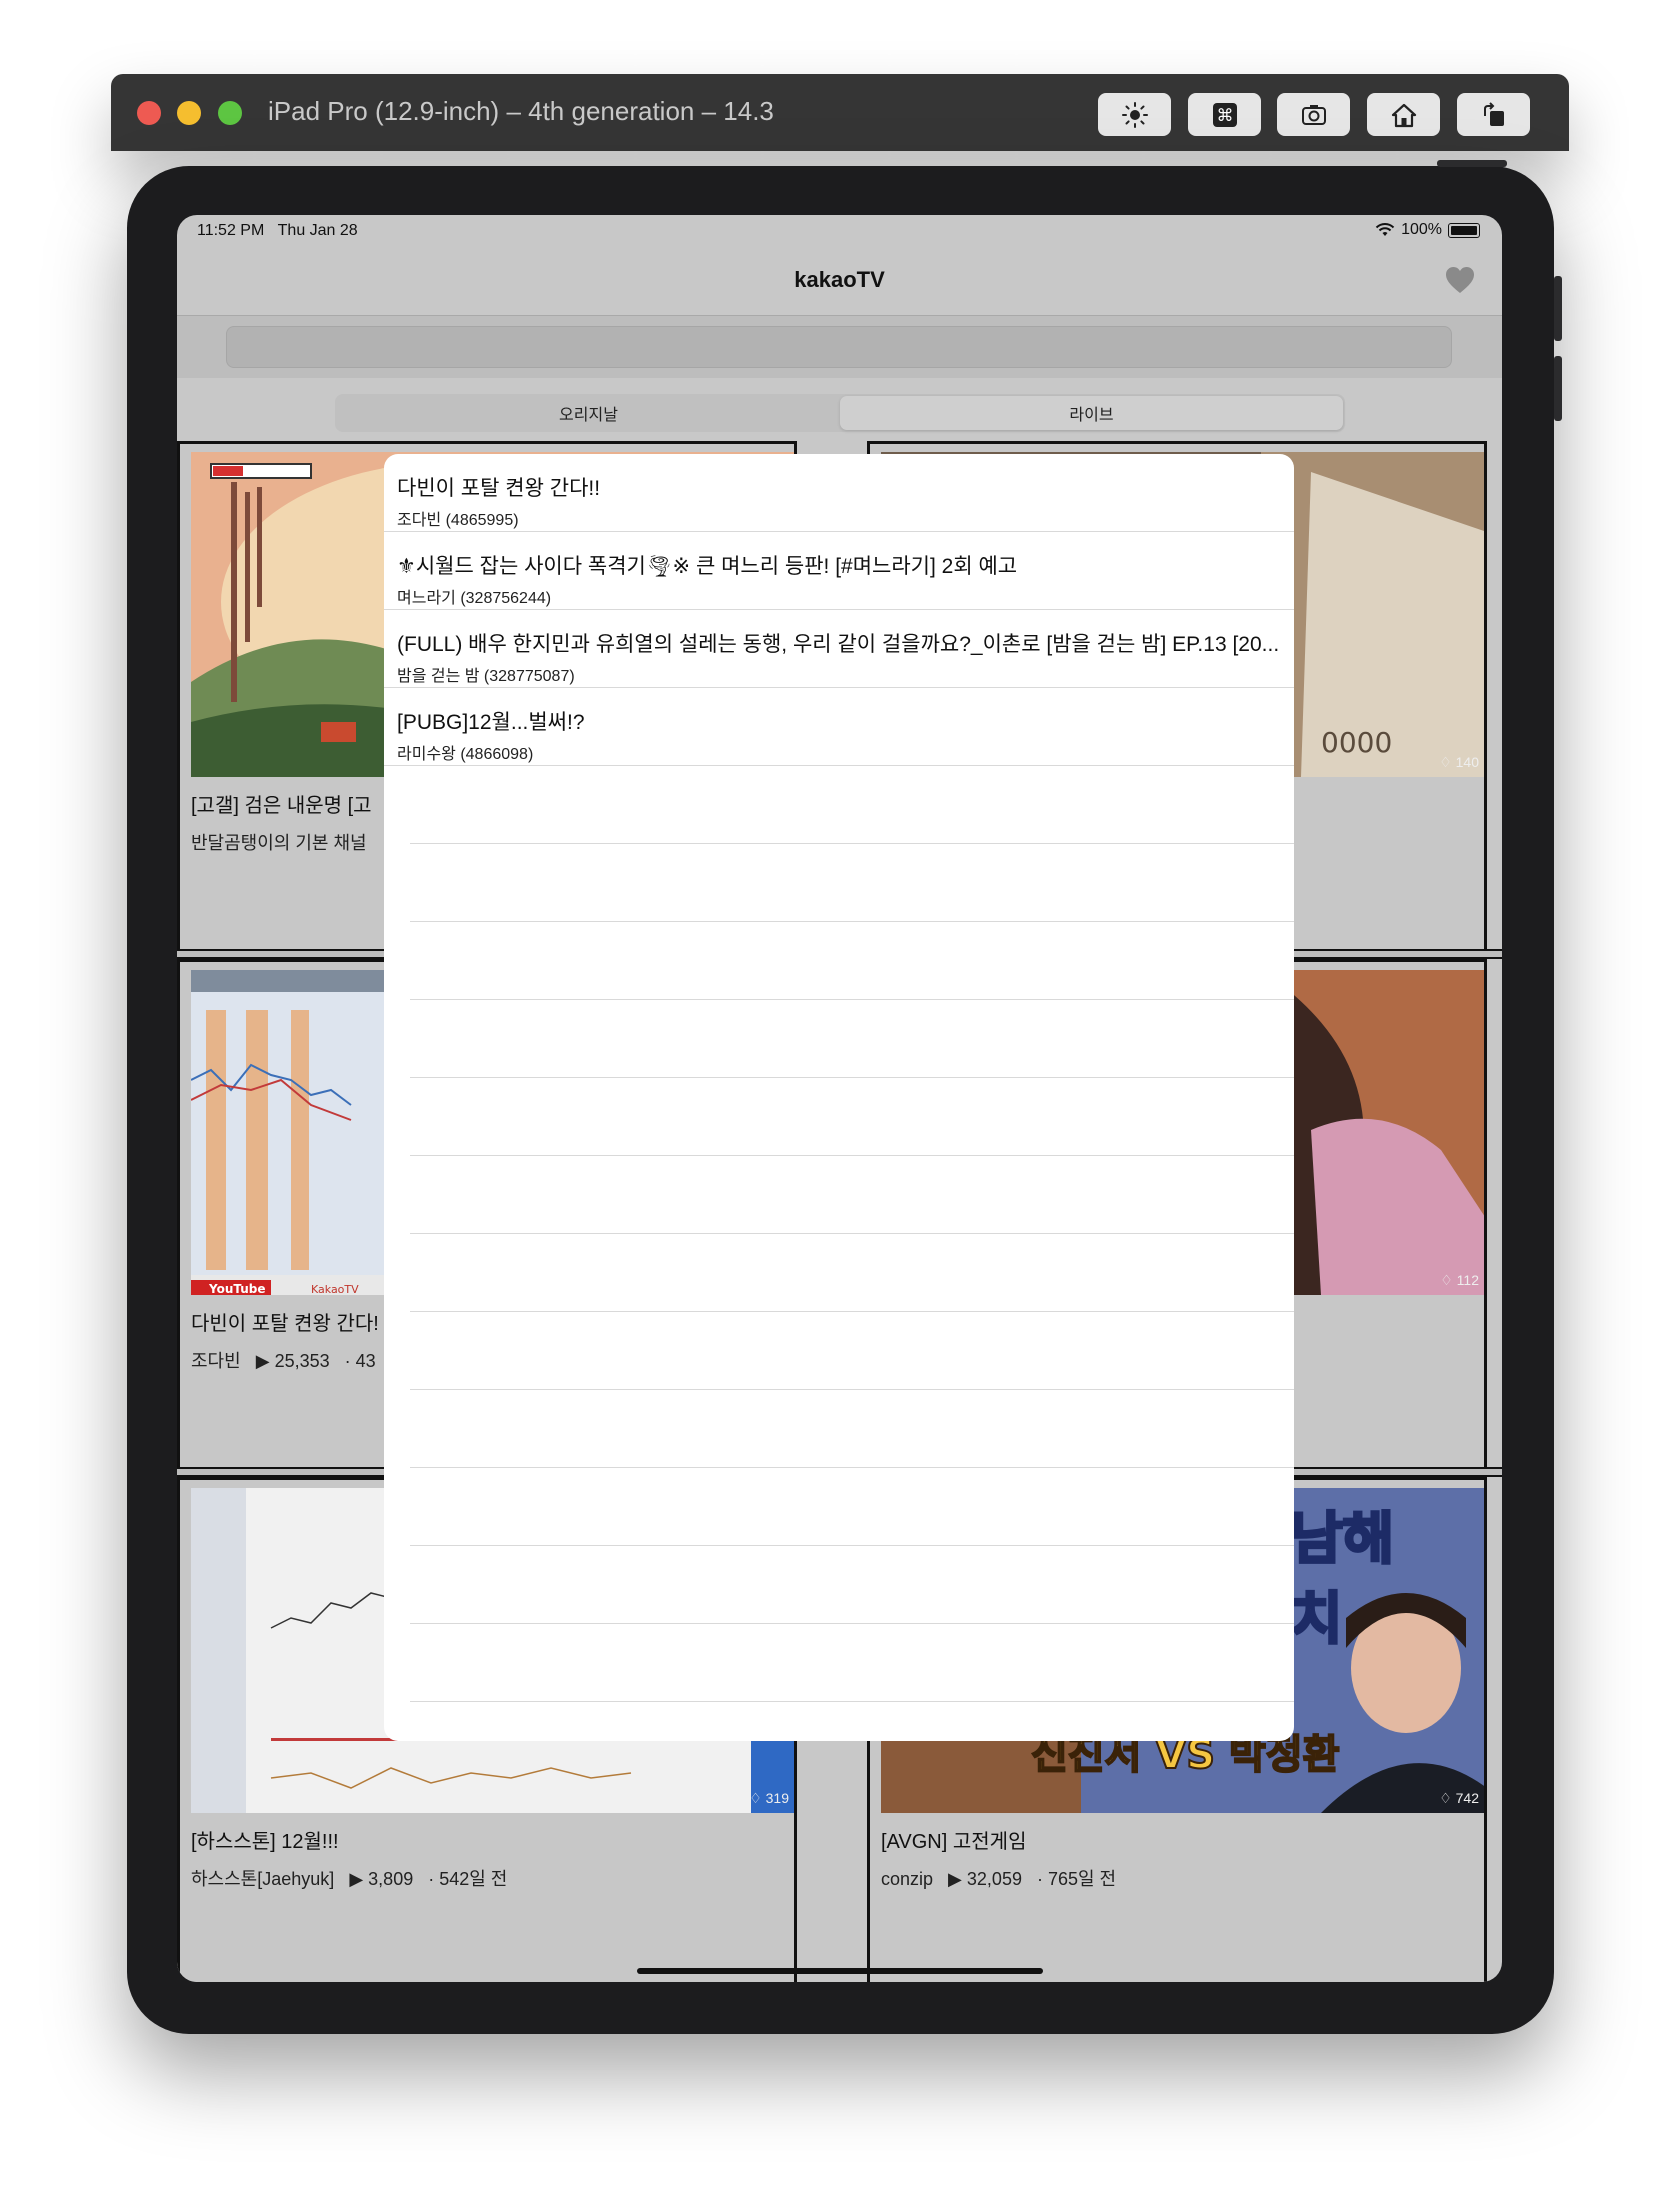 This screenshot has height=2196, width=1680. What do you see at coordinates (499, 488) in the screenshot?
I see `result-title: 다빈이 포탈 켠왕 간다!!` at bounding box center [499, 488].